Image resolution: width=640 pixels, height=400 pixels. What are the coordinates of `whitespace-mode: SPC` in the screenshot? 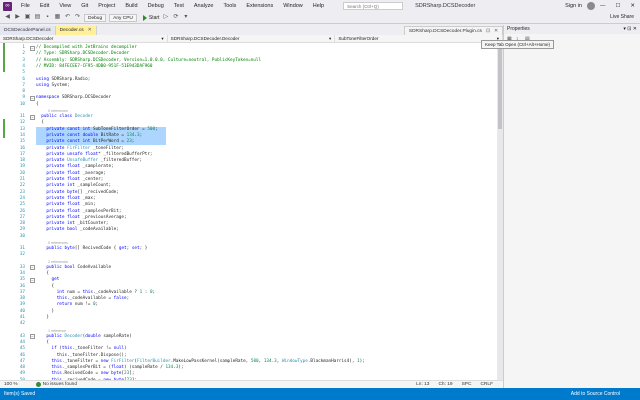 It's located at (467, 384).